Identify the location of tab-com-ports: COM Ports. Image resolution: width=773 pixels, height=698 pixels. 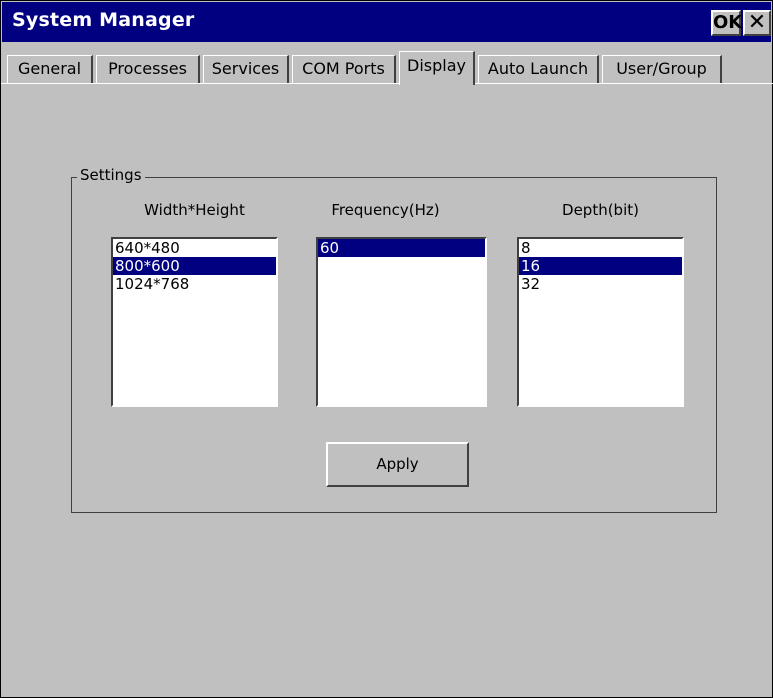
(344, 69).